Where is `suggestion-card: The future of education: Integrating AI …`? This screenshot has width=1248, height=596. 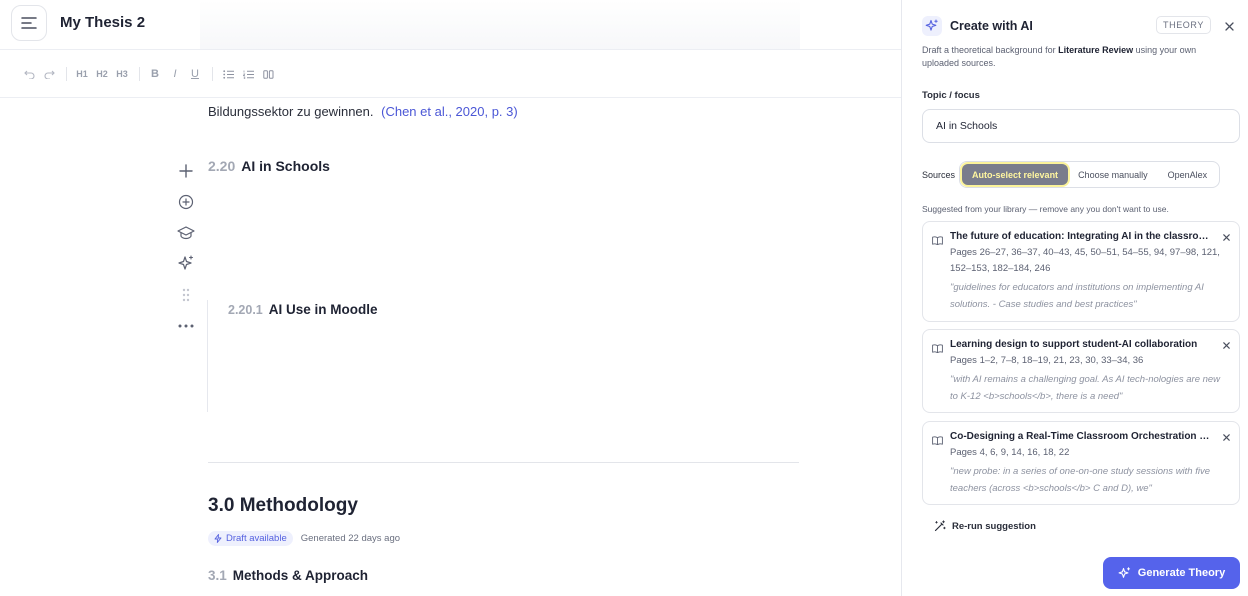 suggestion-card: The future of education: Integrating AI … is located at coordinates (1081, 271).